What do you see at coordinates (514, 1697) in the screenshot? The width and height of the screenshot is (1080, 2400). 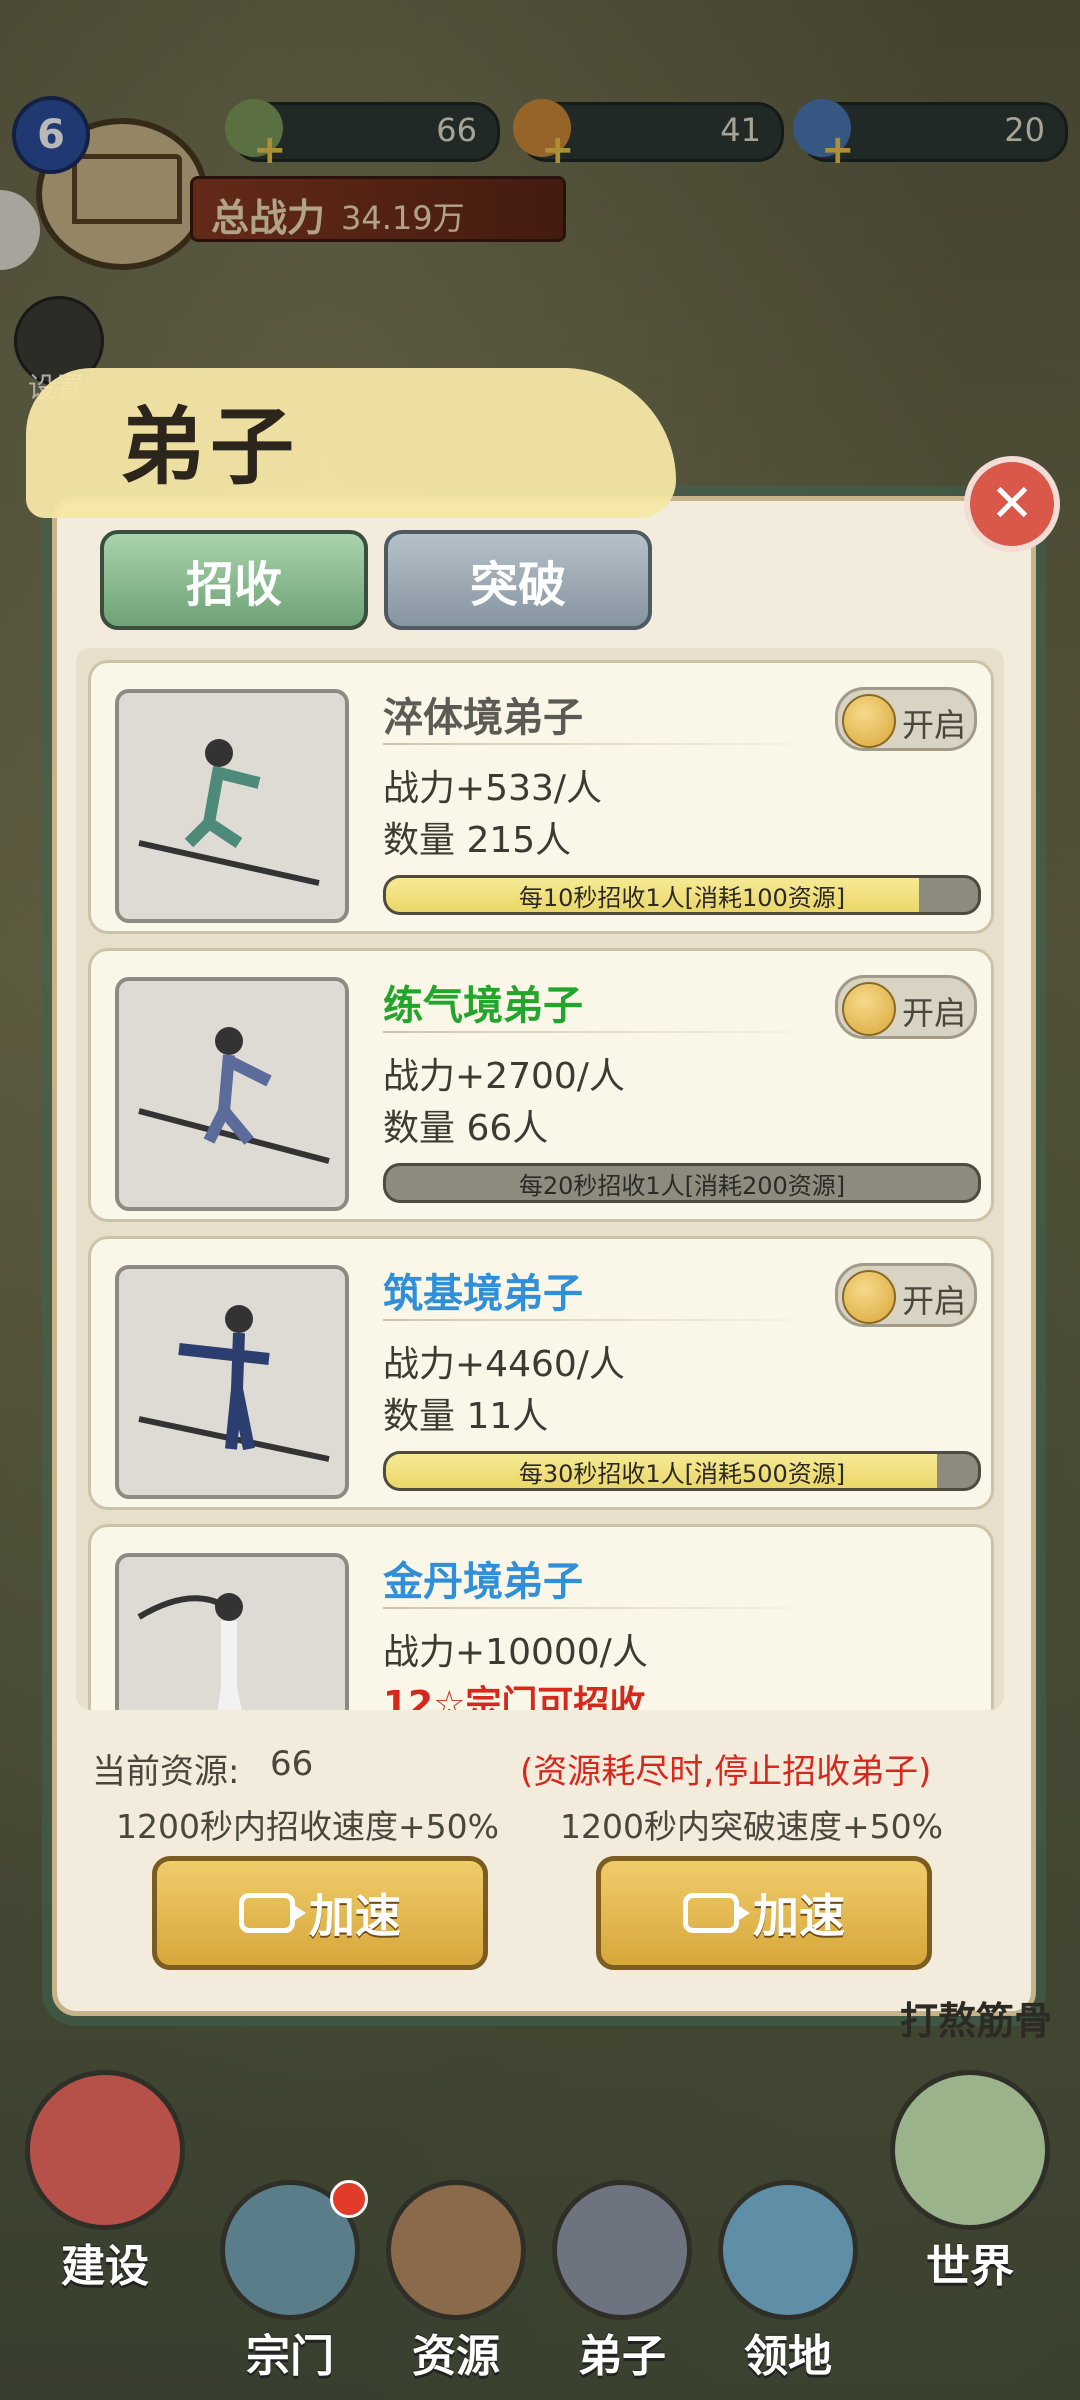 I see `unlock-requirement: 12☆宗门可招收` at bounding box center [514, 1697].